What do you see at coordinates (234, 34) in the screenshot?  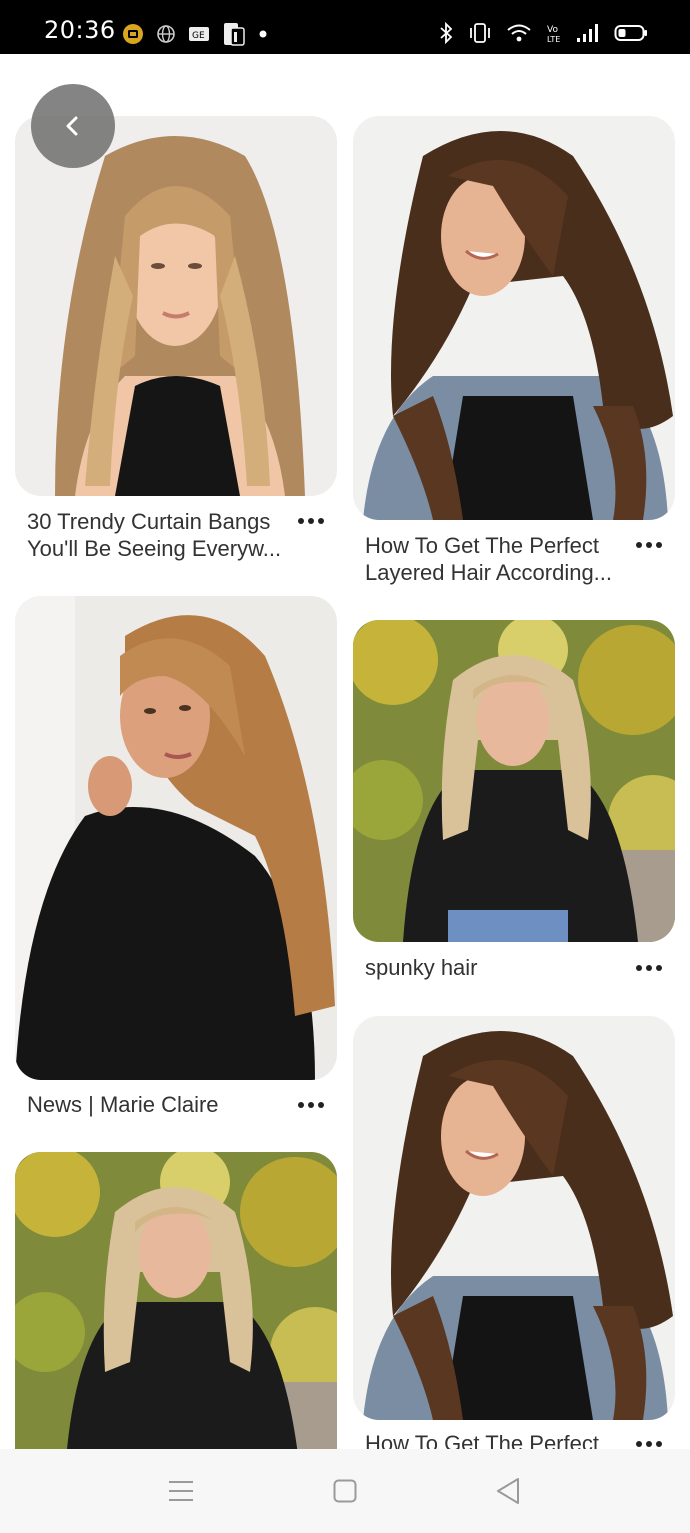 I see `sim-icon` at bounding box center [234, 34].